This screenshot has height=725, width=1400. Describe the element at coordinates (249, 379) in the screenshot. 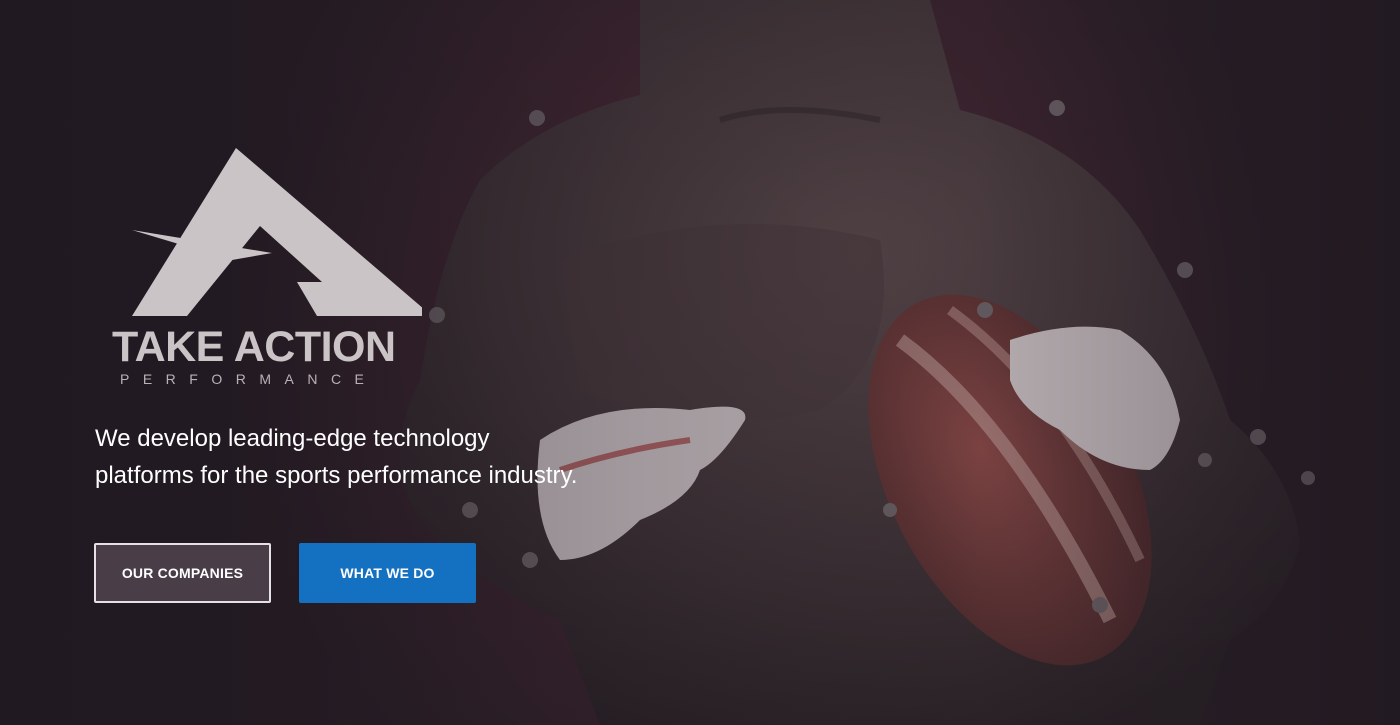

I see `logo-subtitle: PERFORMANCE` at that location.